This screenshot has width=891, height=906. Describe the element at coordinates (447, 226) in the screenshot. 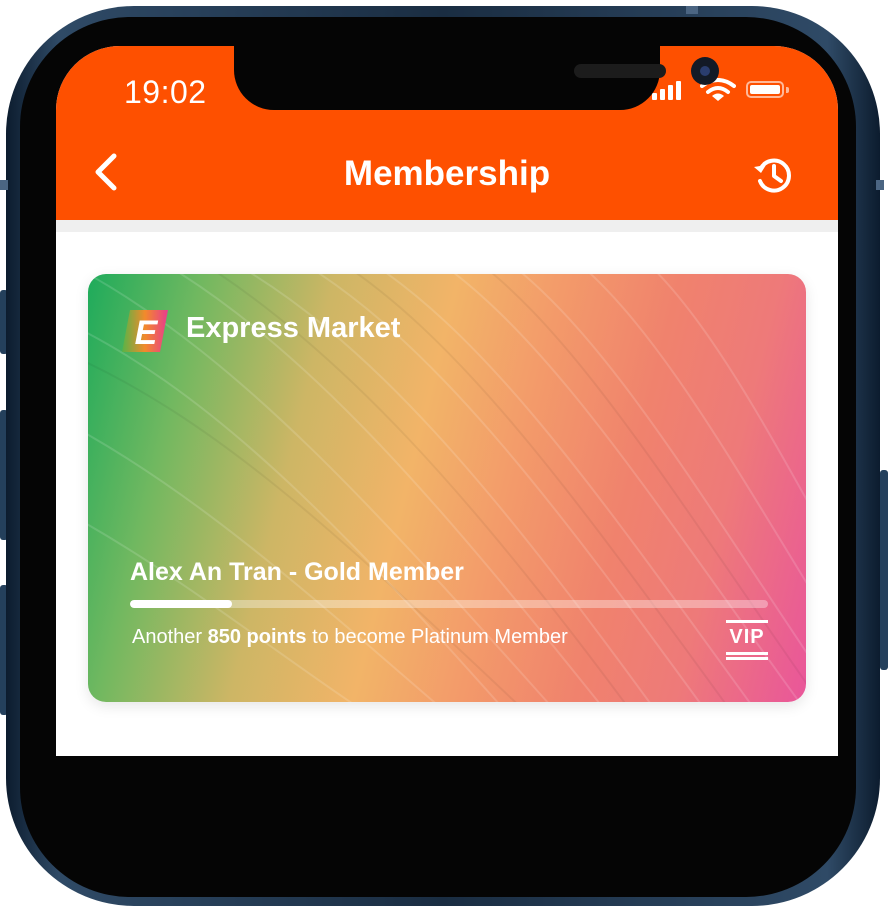

I see `header-divider` at that location.